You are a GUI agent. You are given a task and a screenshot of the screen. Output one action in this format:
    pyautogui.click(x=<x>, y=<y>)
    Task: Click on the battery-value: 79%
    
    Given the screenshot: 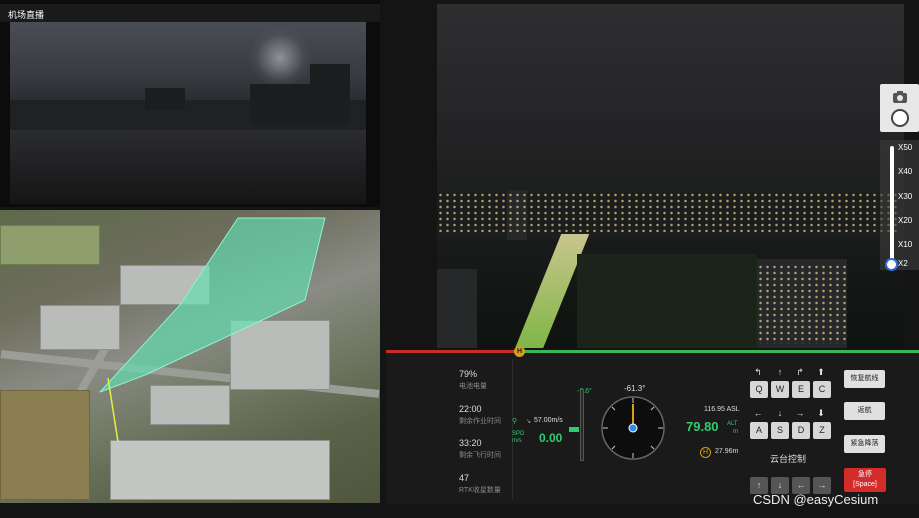 What is the action you would take?
    pyautogui.click(x=468, y=374)
    